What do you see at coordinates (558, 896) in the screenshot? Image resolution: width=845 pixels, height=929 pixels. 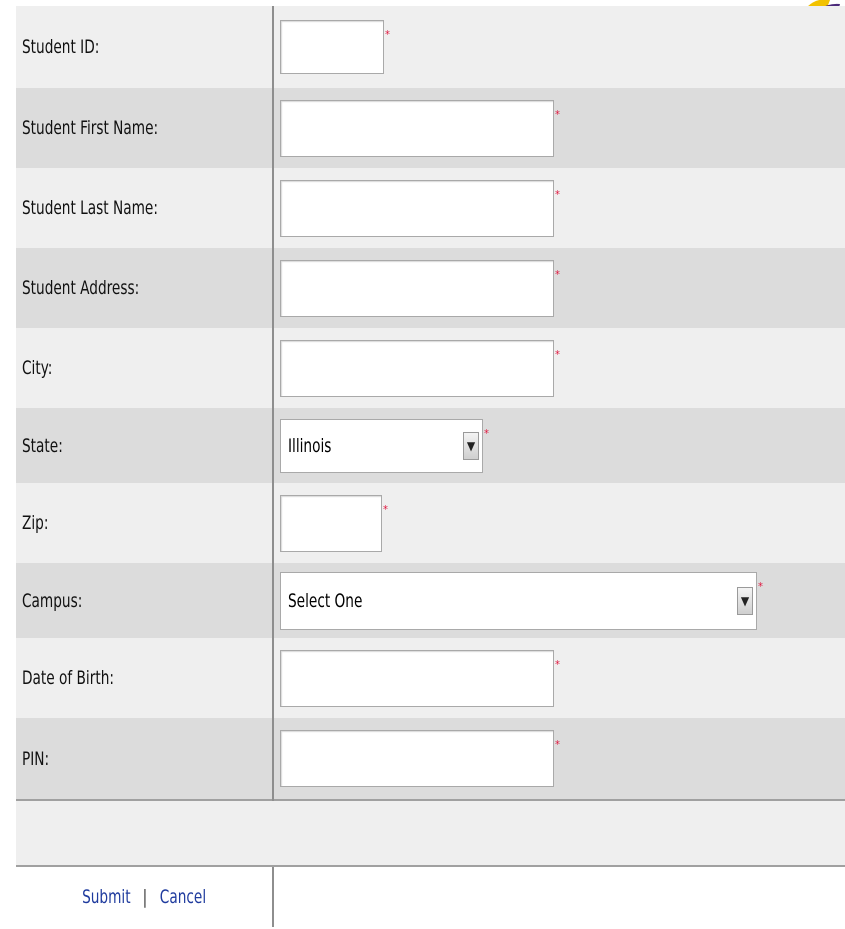 I see `actions-empty-cell` at bounding box center [558, 896].